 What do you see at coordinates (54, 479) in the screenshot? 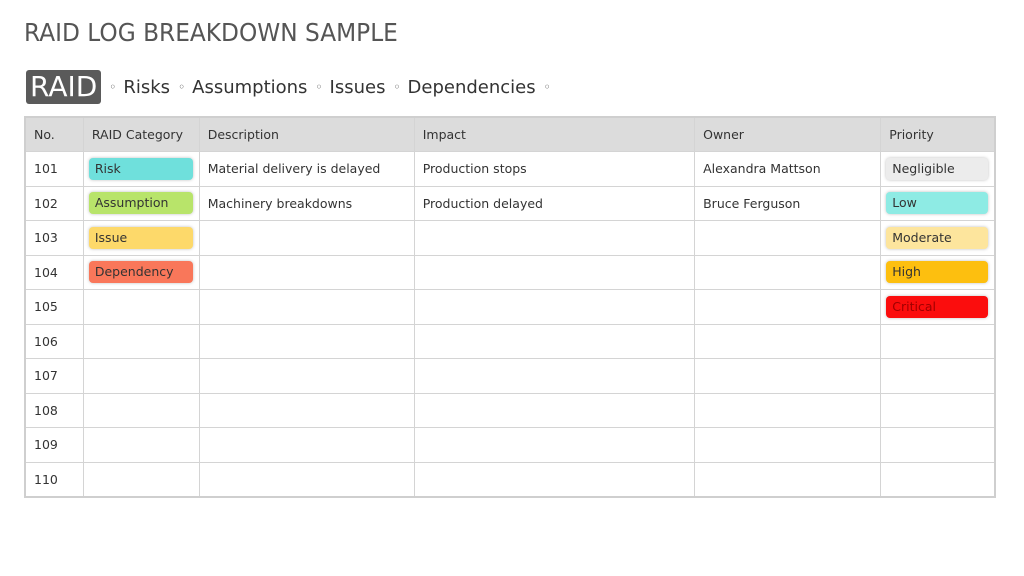
I see `no-cell: 110` at bounding box center [54, 479].